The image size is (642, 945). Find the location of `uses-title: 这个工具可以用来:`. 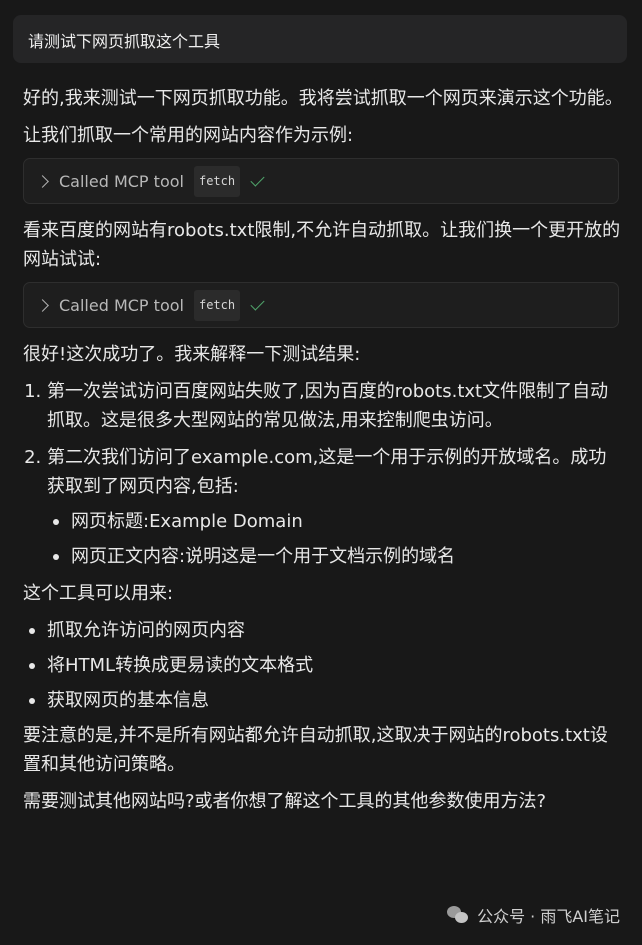

uses-title: 这个工具可以用来: is located at coordinates (98, 593).